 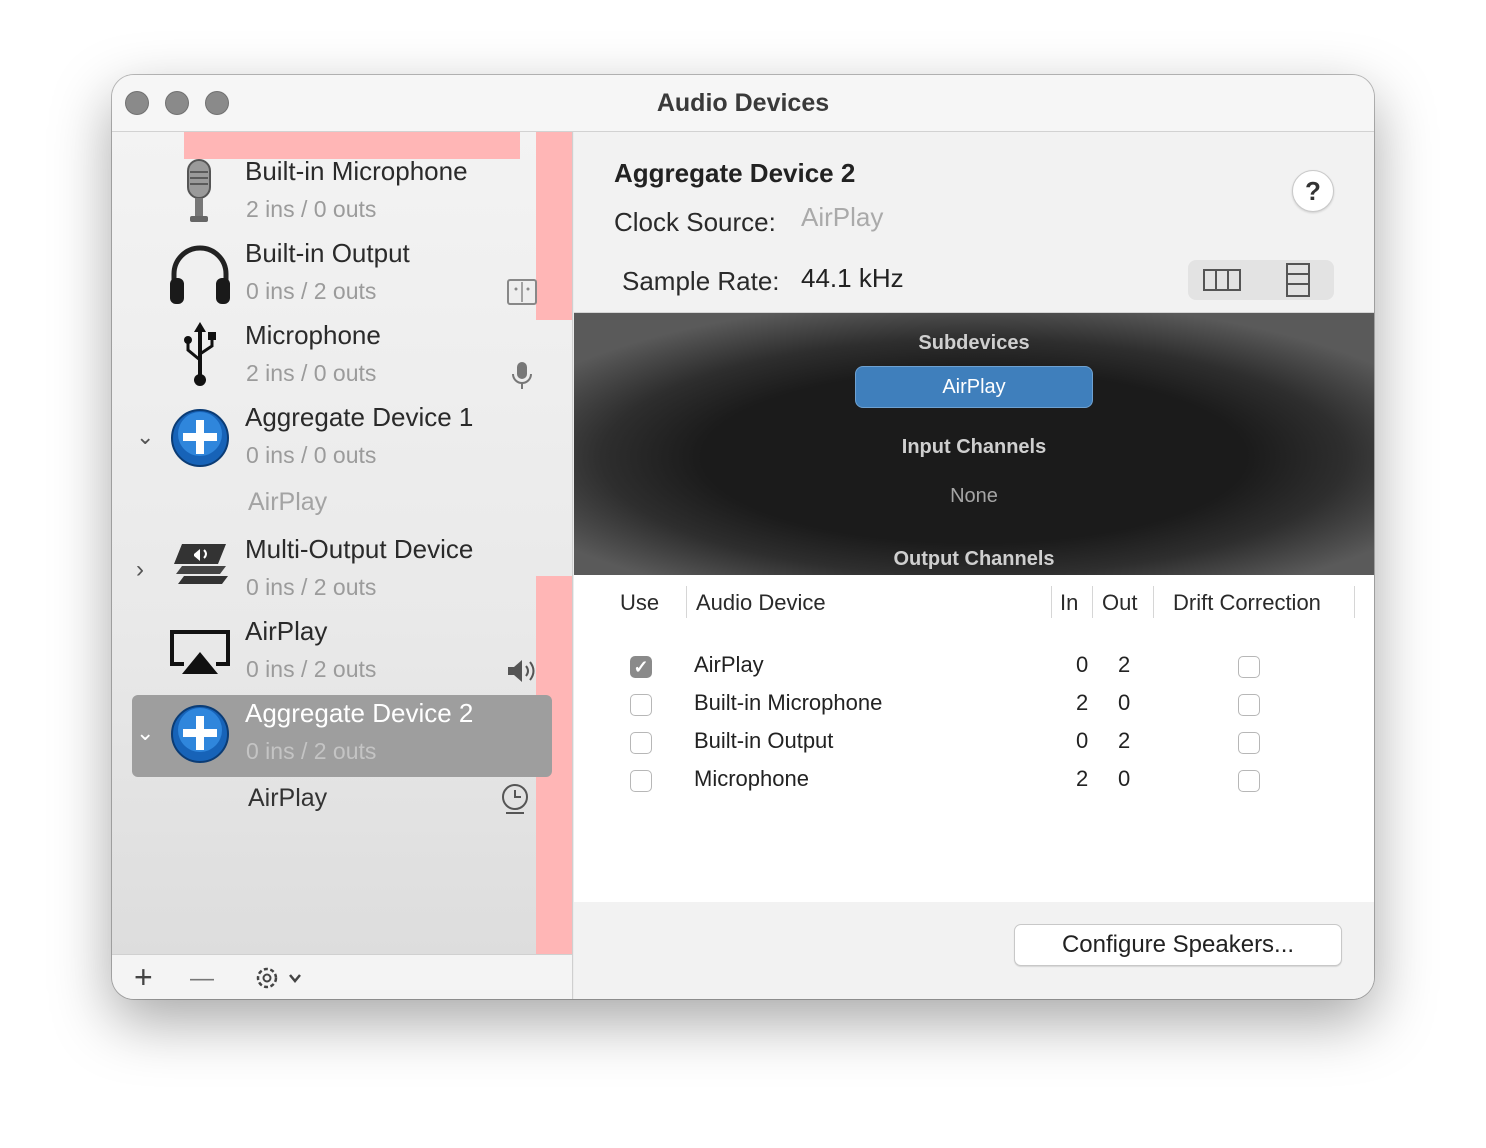 What do you see at coordinates (974, 705) in the screenshot?
I see `table-row: Built-in Microphone 2 0` at bounding box center [974, 705].